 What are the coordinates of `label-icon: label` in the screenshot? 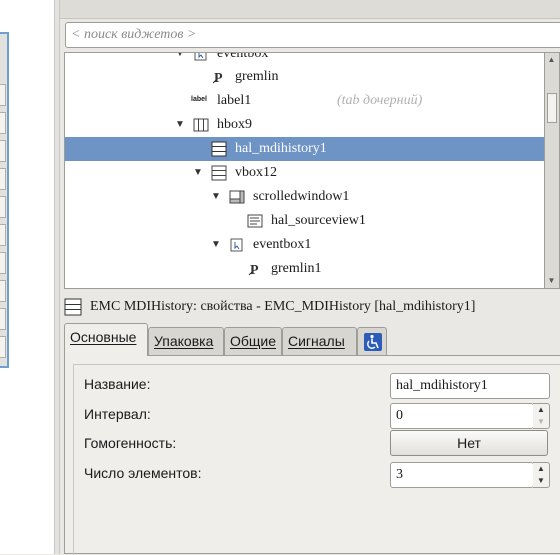 It's located at (199, 99).